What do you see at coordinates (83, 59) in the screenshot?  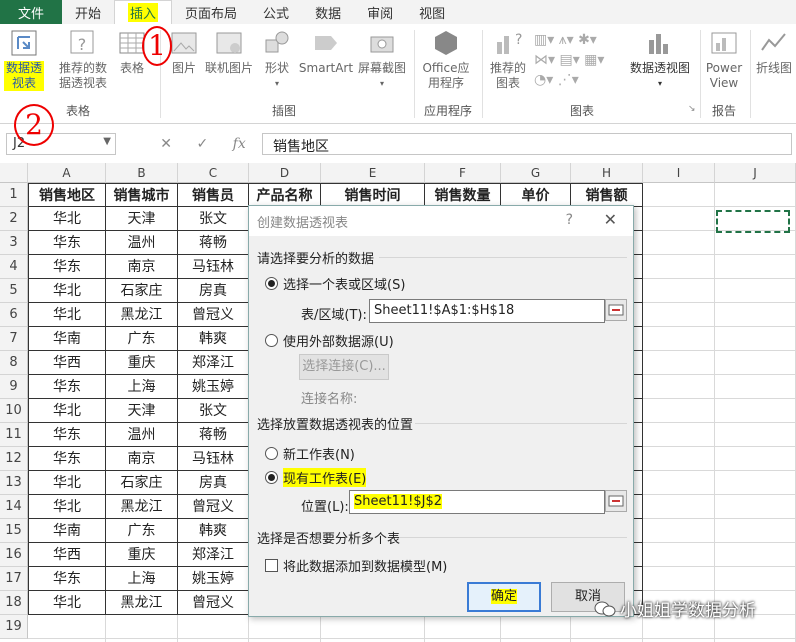 I see `recommended-pivot-button: ? 推荐的数据透视表` at bounding box center [83, 59].